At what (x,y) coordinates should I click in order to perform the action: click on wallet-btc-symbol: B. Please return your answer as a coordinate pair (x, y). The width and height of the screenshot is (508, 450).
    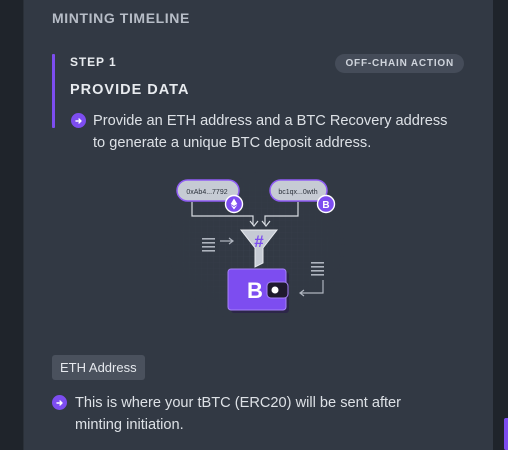
    Looking at the image, I should click on (255, 290).